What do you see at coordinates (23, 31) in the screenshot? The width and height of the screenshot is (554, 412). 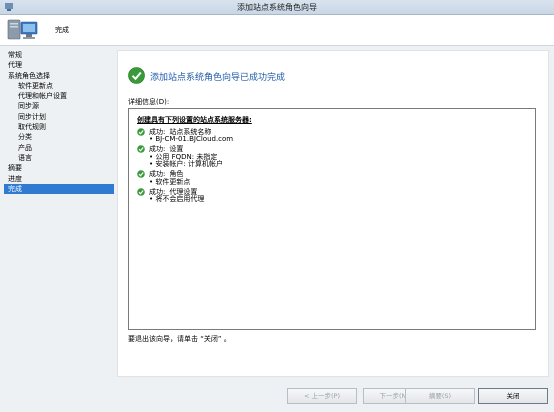 I see `server-computer-icon` at bounding box center [23, 31].